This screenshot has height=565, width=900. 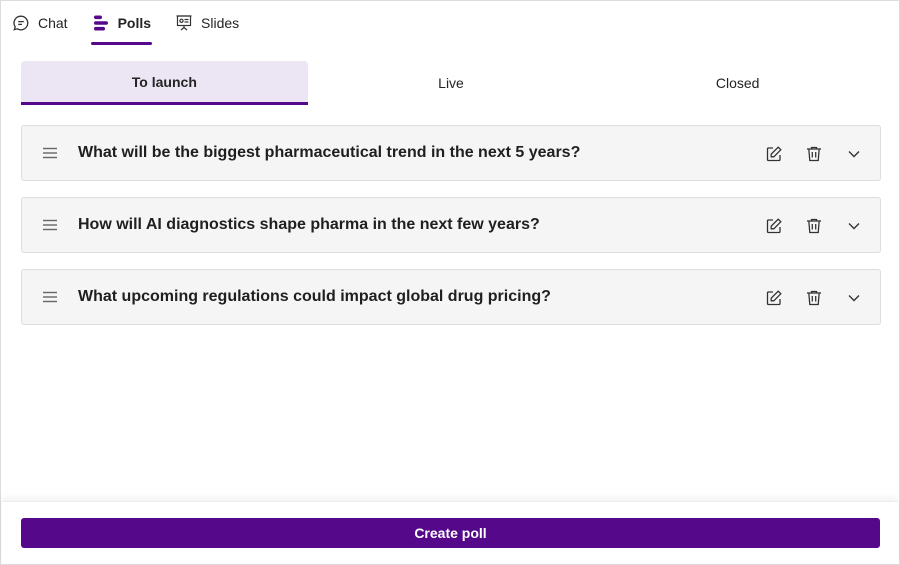 What do you see at coordinates (737, 83) in the screenshot?
I see `tab-closed: Closed` at bounding box center [737, 83].